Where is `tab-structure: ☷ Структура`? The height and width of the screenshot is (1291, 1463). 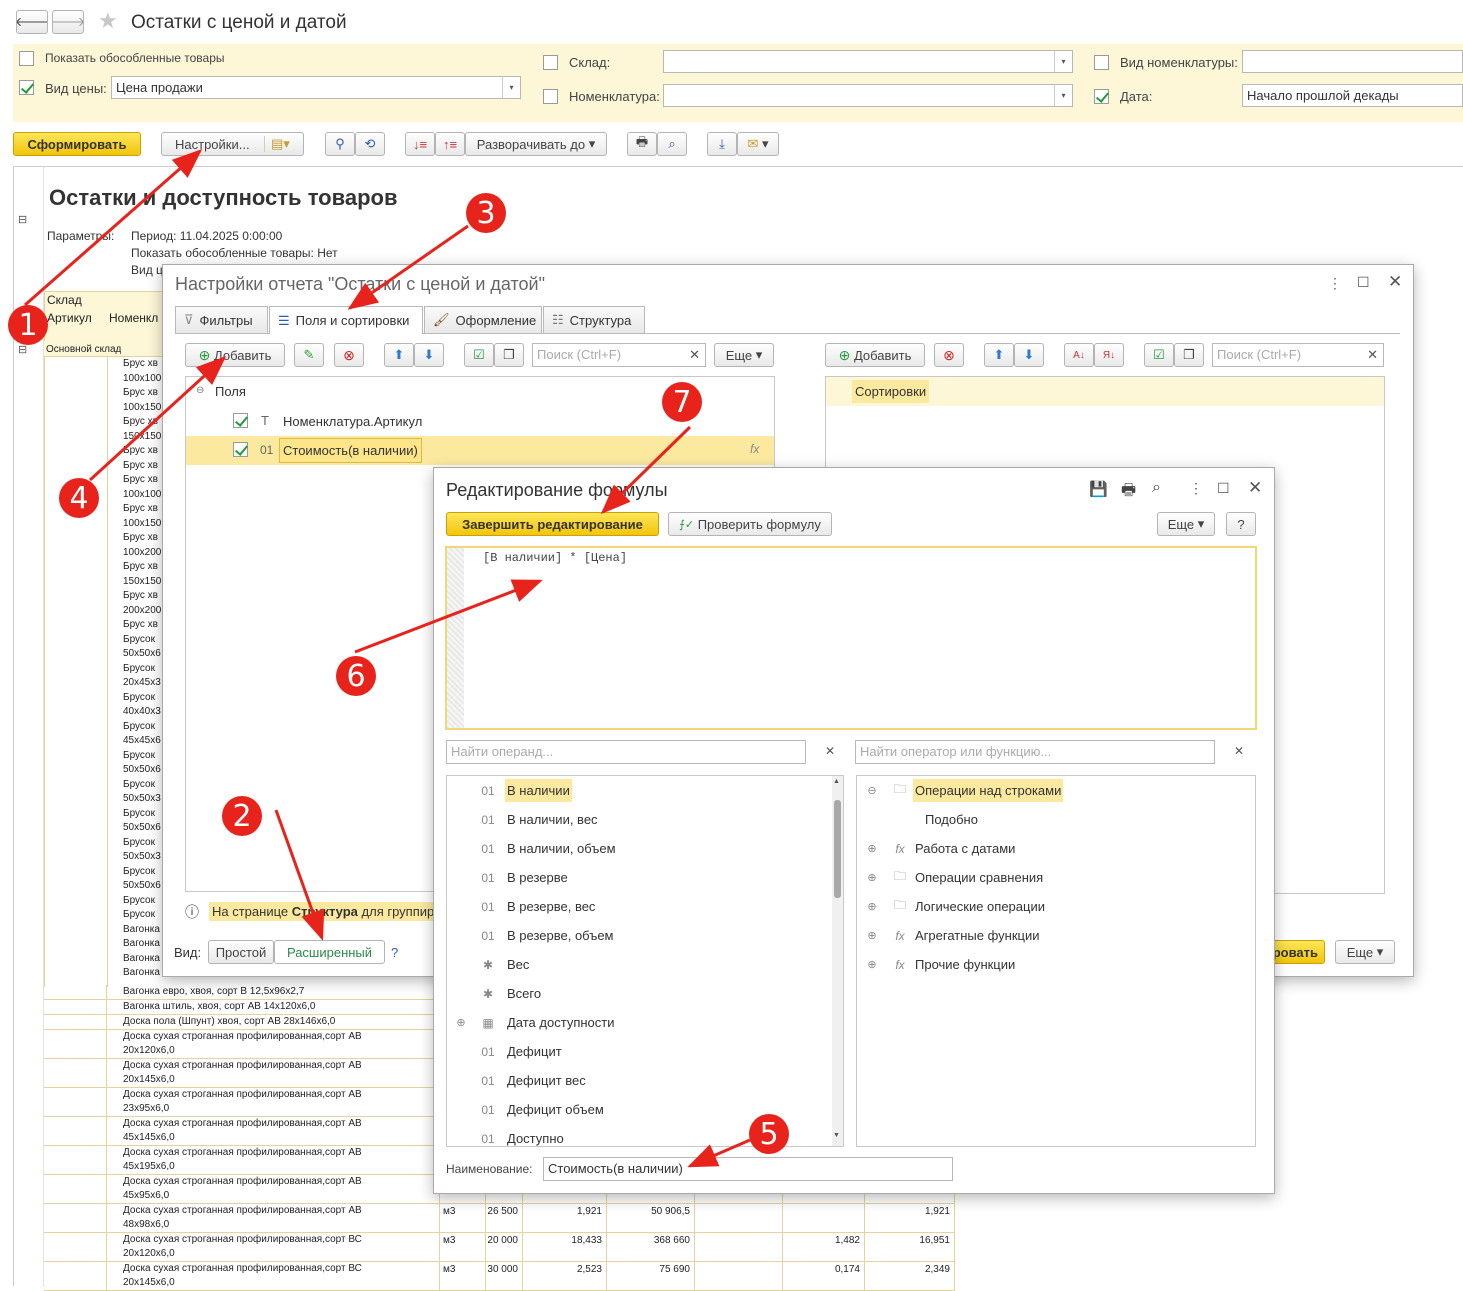
tab-structure: ☷ Структура is located at coordinates (594, 319).